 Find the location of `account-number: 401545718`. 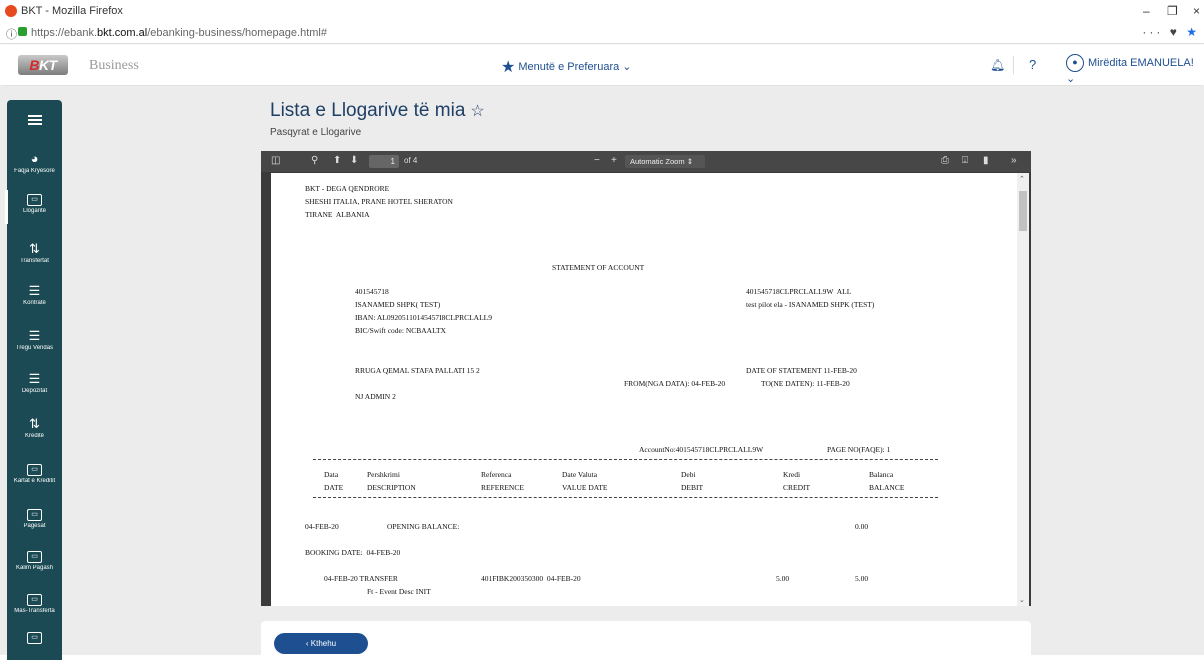

account-number: 401545718 is located at coordinates (372, 291).